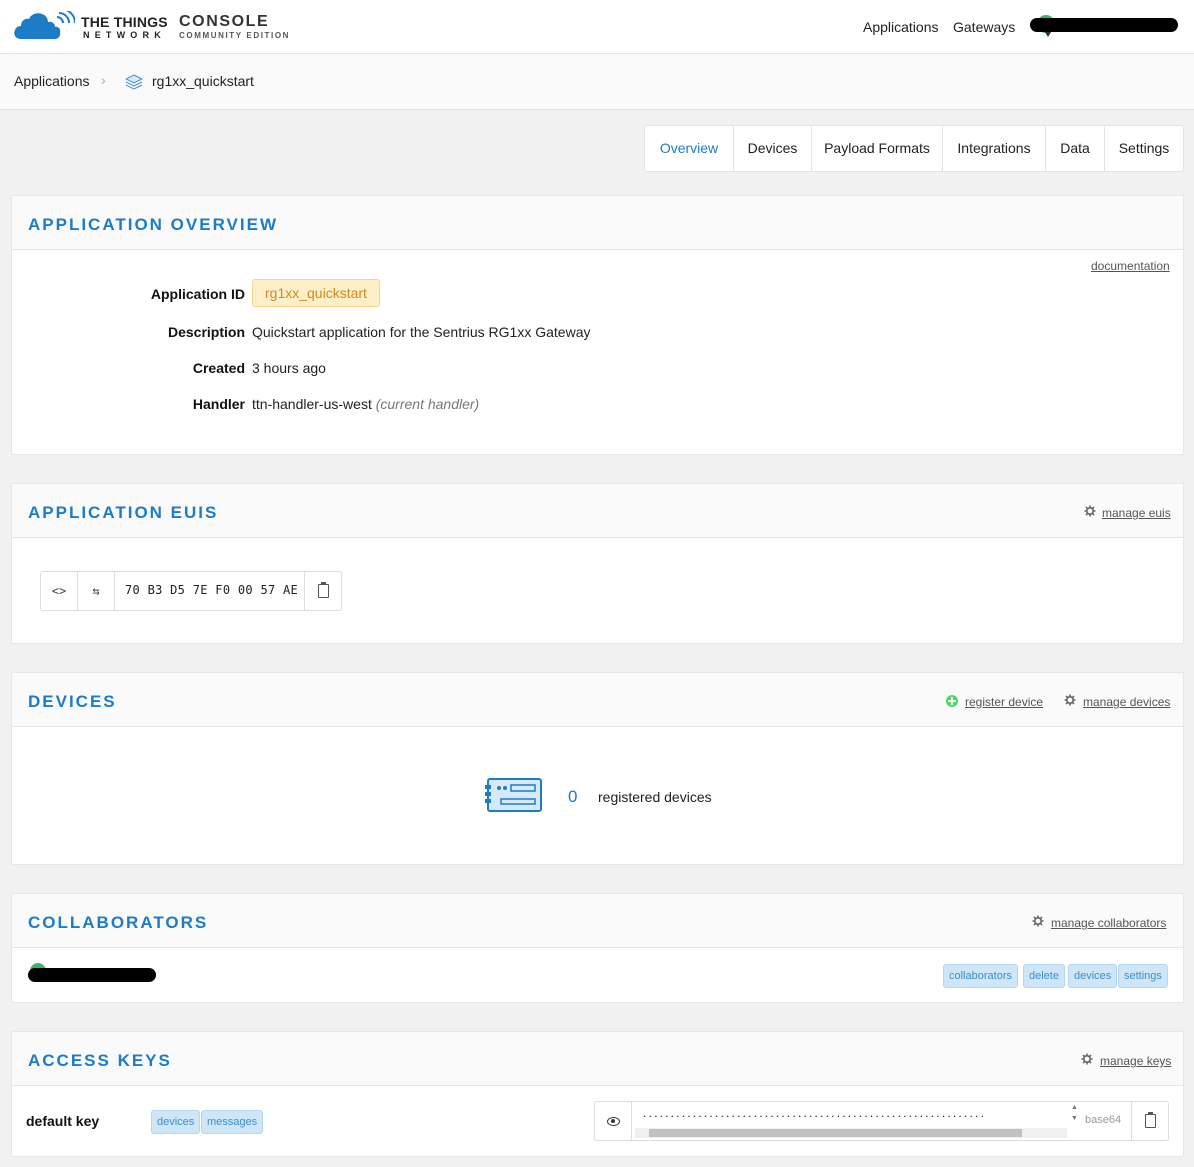  What do you see at coordinates (1104, 25) in the screenshot?
I see `redacted-username` at bounding box center [1104, 25].